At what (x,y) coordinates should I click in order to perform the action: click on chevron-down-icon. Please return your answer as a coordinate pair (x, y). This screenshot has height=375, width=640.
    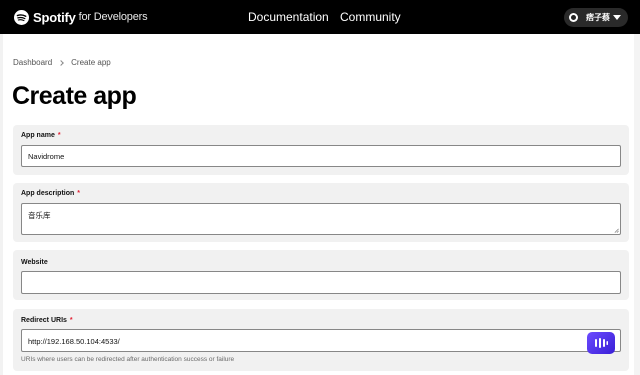
    Looking at the image, I should click on (617, 17).